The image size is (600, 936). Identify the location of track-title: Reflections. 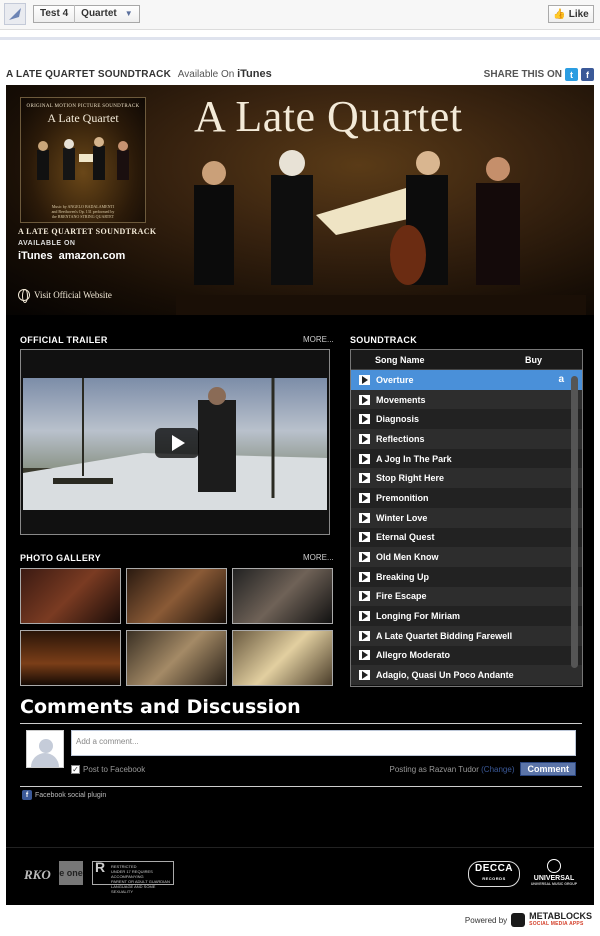
(400, 438).